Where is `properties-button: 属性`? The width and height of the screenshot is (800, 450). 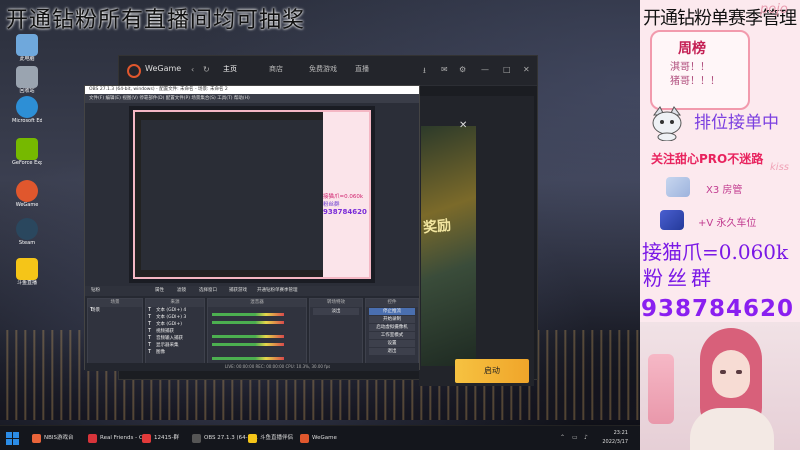 properties-button: 属性 is located at coordinates (159, 291).